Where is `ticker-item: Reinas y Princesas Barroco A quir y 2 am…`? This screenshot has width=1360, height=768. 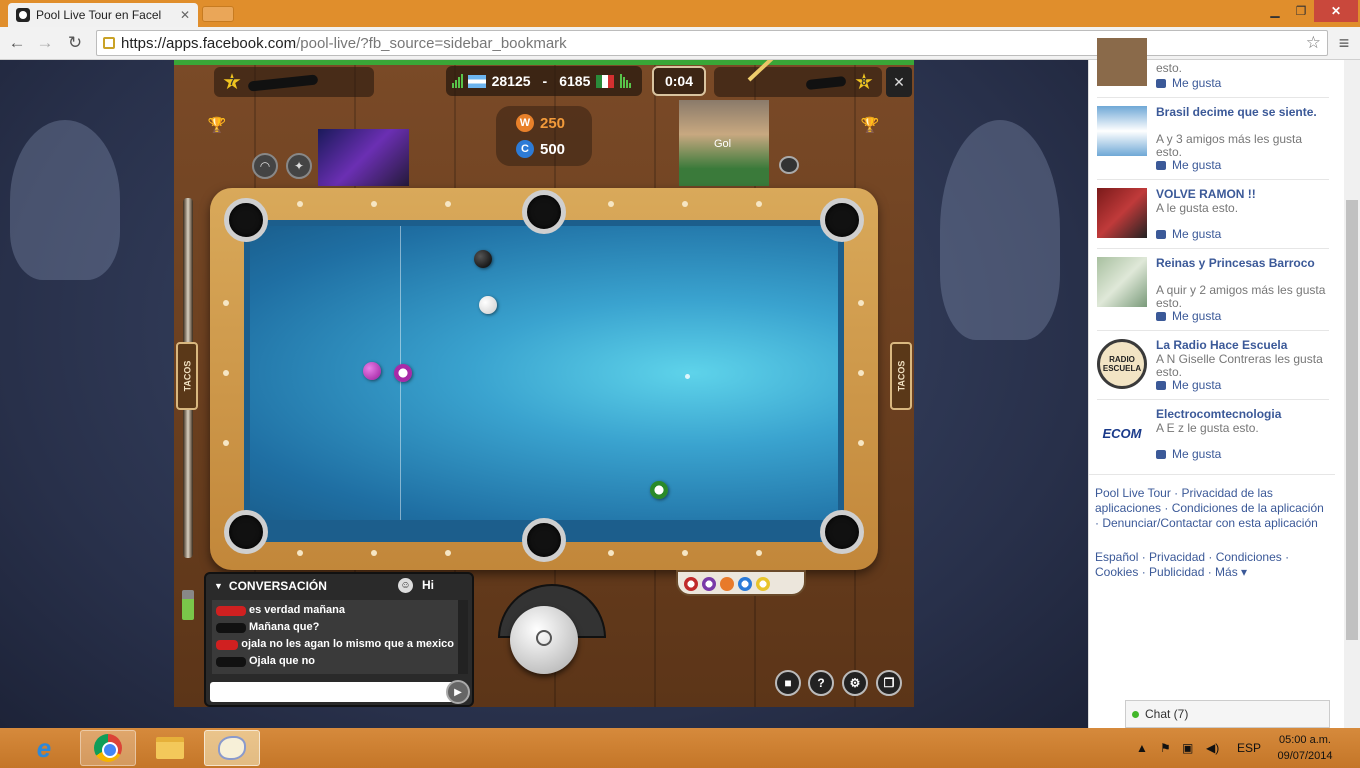 ticker-item: Reinas y Princesas Barroco A quir y 2 am… is located at coordinates (1214, 290).